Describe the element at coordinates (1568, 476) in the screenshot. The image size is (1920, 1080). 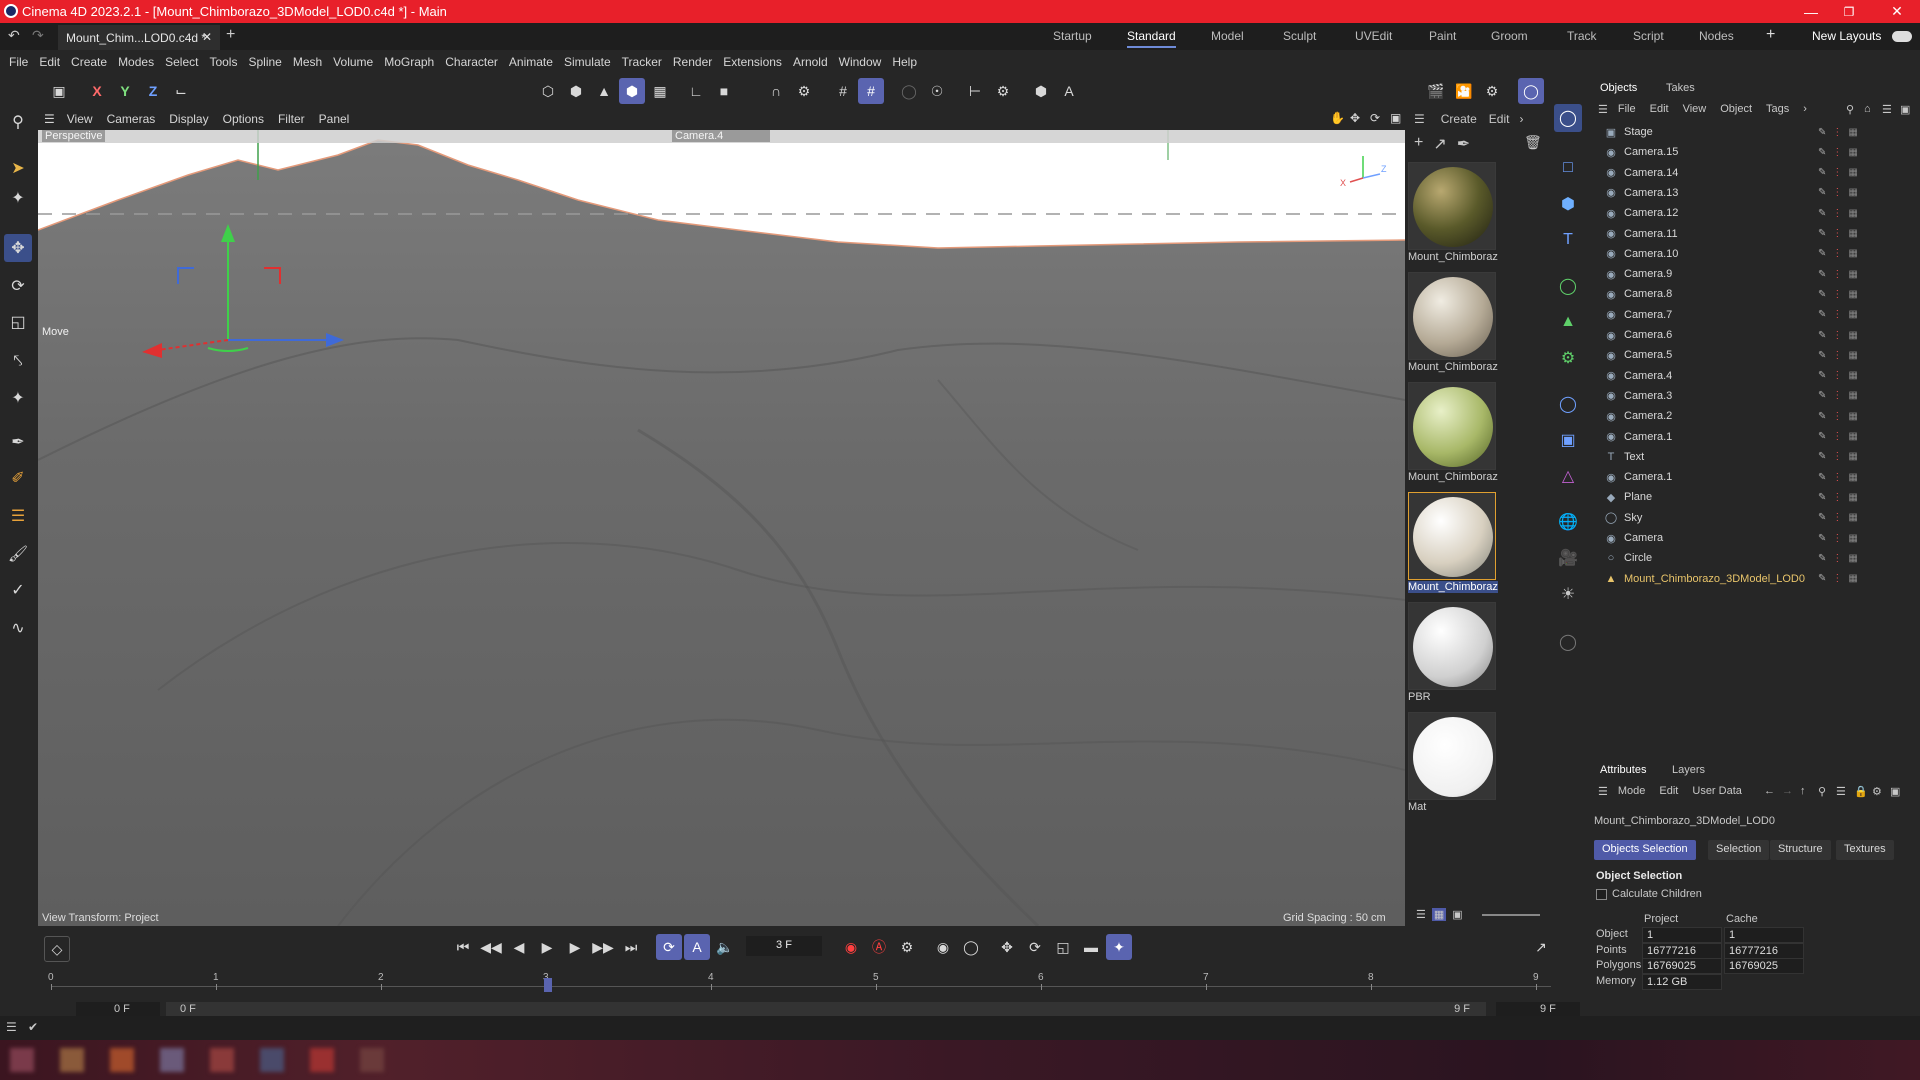
I see `mograph-icon: △` at that location.